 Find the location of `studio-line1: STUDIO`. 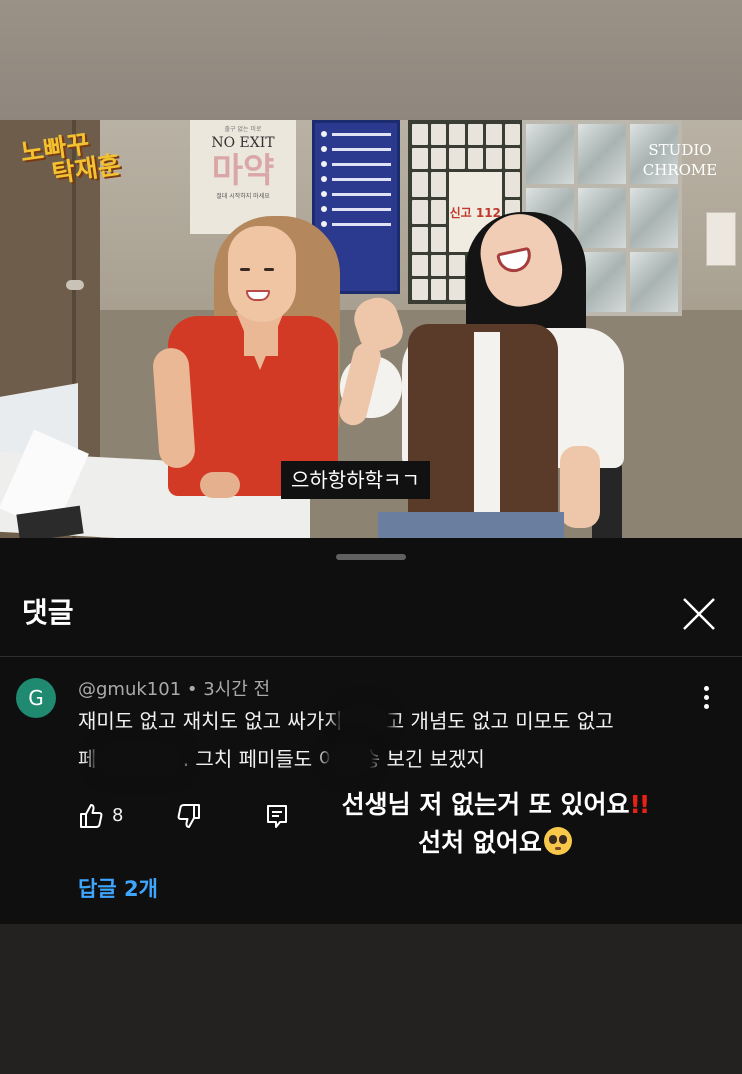

studio-line1: STUDIO is located at coordinates (680, 150).